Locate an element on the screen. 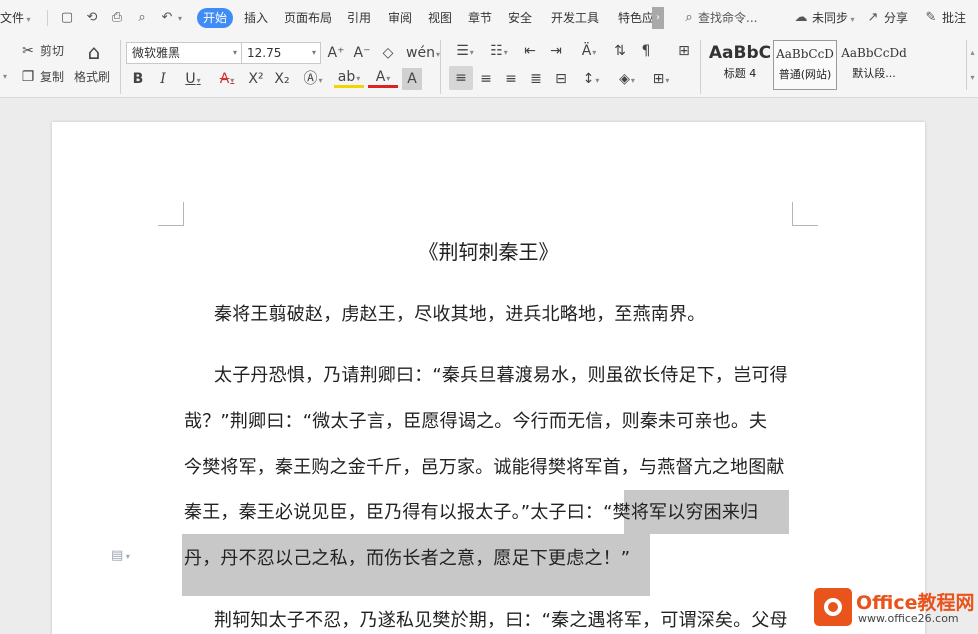  copy-icon: ❐ is located at coordinates (28, 77).